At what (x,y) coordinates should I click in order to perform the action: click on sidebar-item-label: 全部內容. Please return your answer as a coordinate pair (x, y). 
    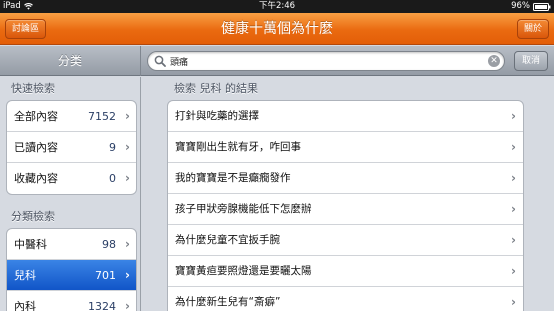
    Looking at the image, I should click on (36, 116).